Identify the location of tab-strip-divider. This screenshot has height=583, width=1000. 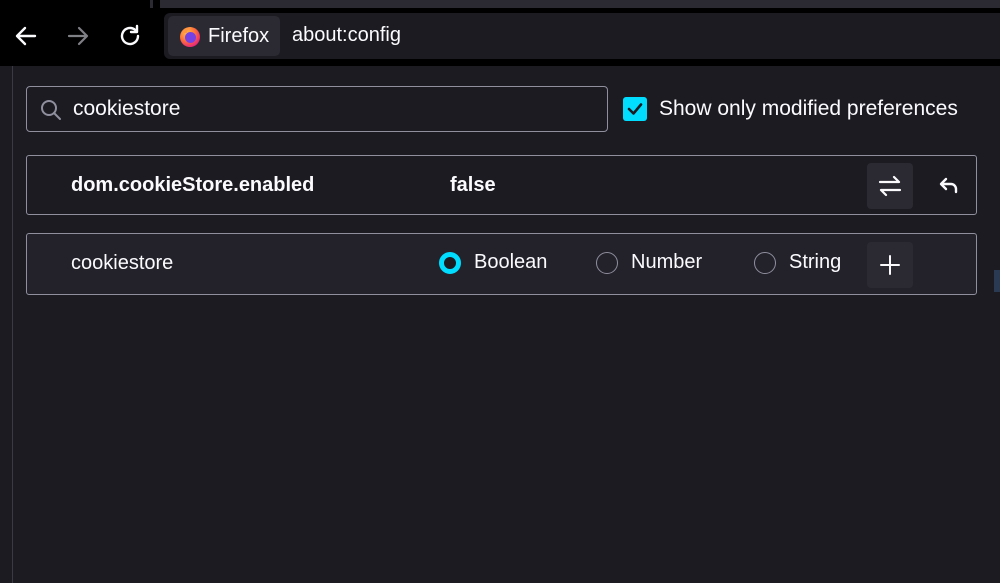
(151, 4).